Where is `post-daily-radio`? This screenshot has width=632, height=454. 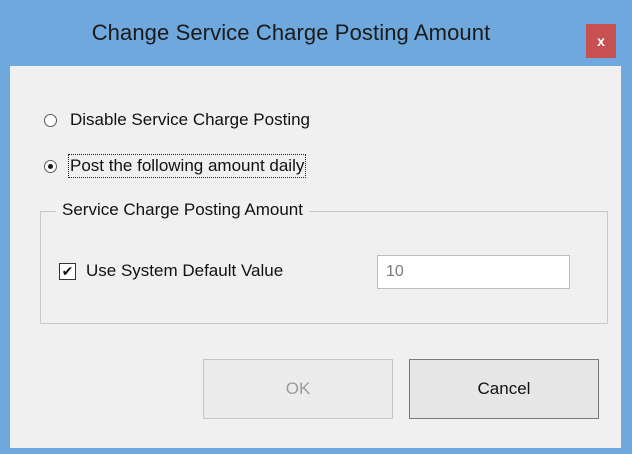 post-daily-radio is located at coordinates (50, 166).